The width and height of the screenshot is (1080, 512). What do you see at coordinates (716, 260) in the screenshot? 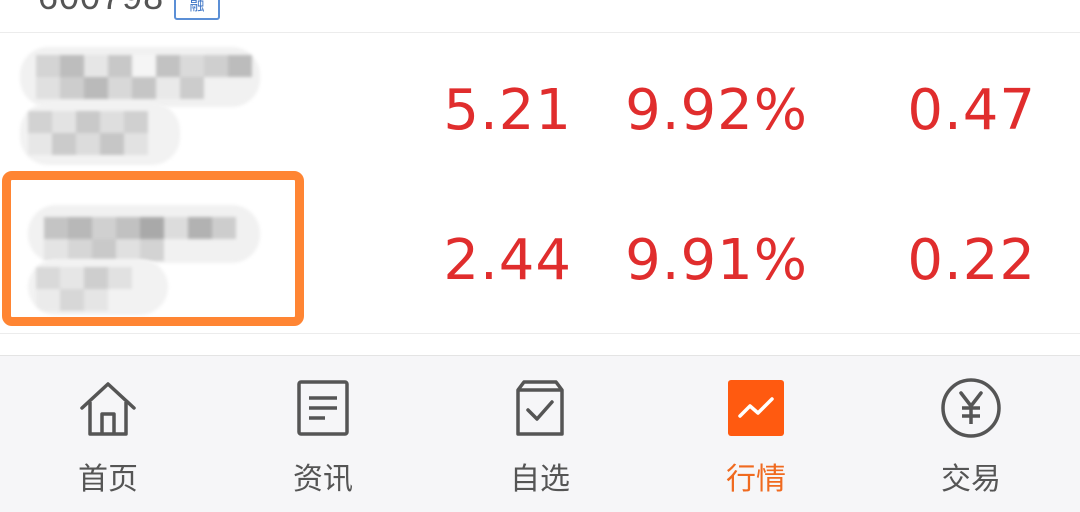
I see `change-percent: 9.91%` at bounding box center [716, 260].